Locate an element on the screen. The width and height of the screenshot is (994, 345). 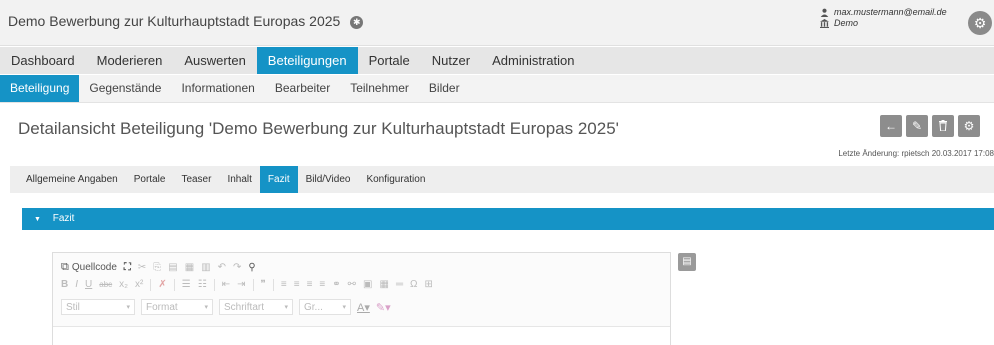
settings-small-icon: ✱ is located at coordinates (357, 22).